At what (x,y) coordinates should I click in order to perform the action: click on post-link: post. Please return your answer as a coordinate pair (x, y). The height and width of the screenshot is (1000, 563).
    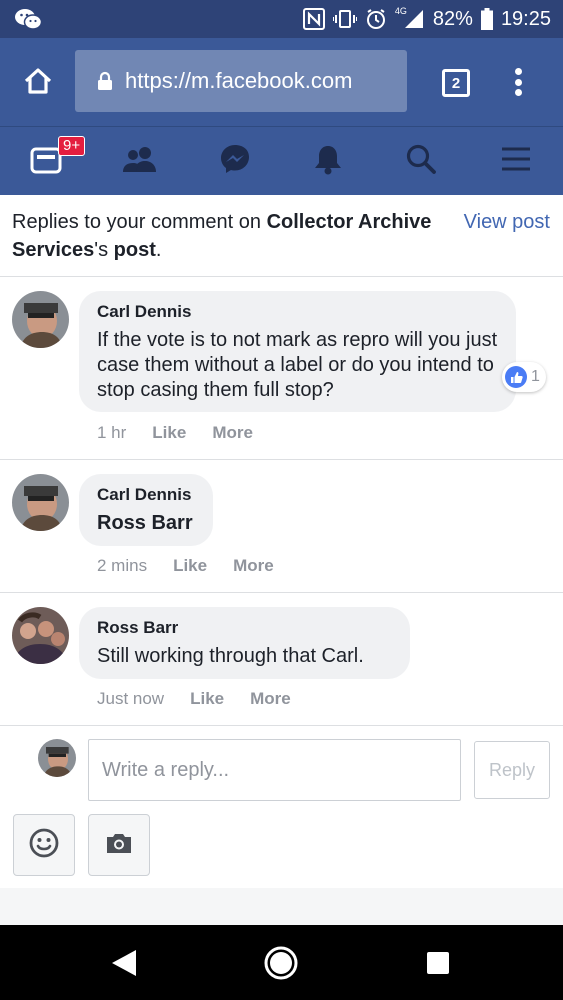
    Looking at the image, I should click on (135, 250).